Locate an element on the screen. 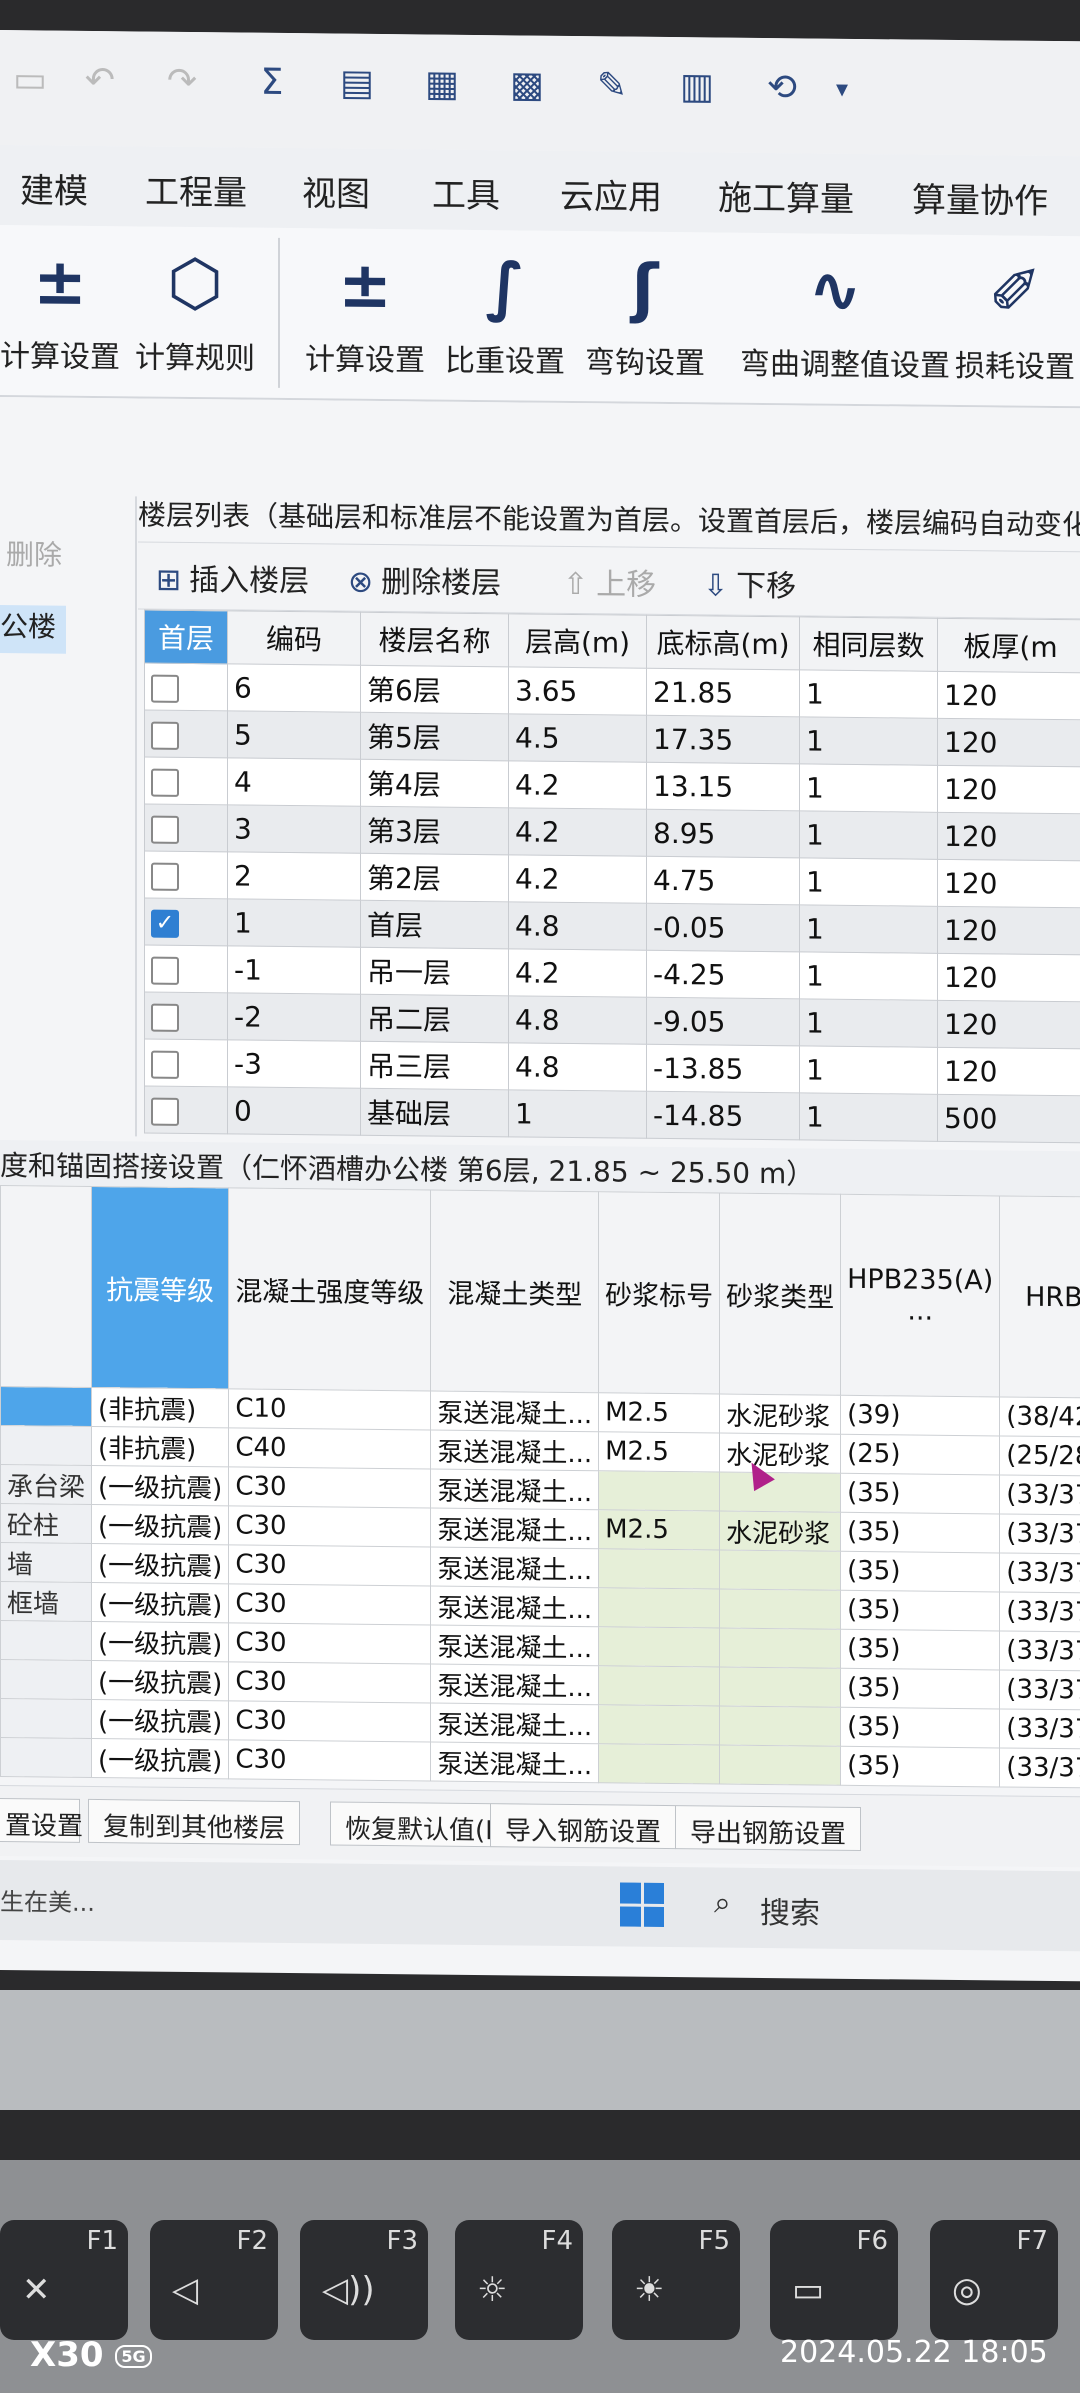  hook-settings-button: ʃ 弯钩设置 is located at coordinates (645, 316).